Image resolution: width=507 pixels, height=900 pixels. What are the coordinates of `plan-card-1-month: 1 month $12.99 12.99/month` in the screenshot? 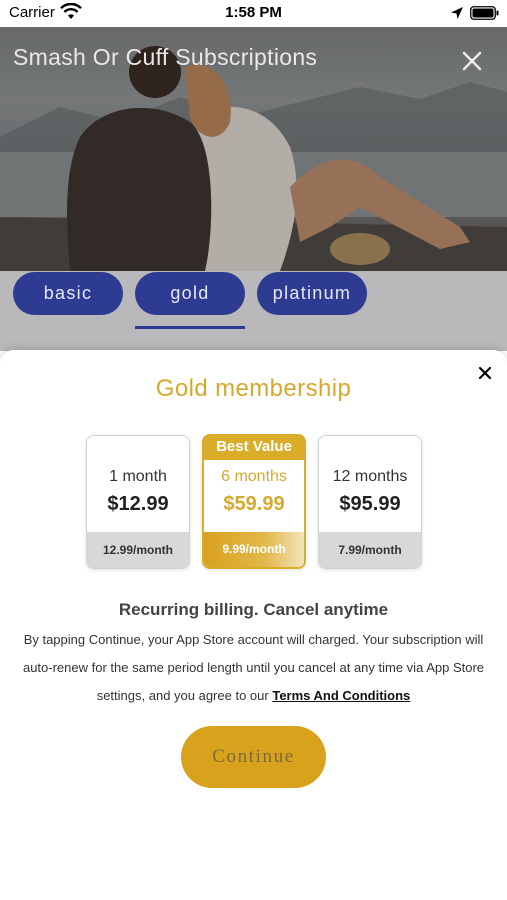 It's located at (138, 502).